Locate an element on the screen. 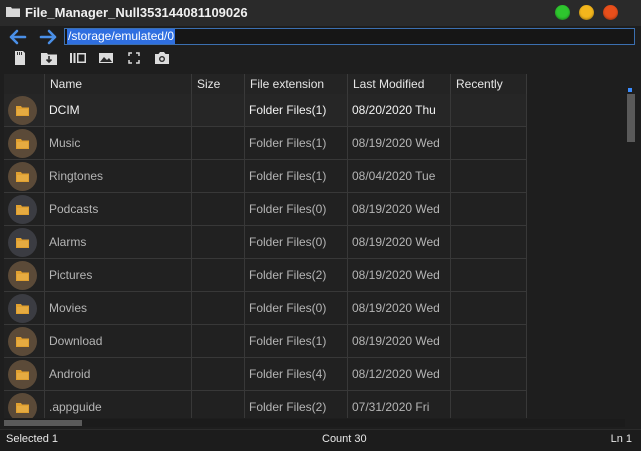  column-header-file-extension: File extension is located at coordinates (296, 84).